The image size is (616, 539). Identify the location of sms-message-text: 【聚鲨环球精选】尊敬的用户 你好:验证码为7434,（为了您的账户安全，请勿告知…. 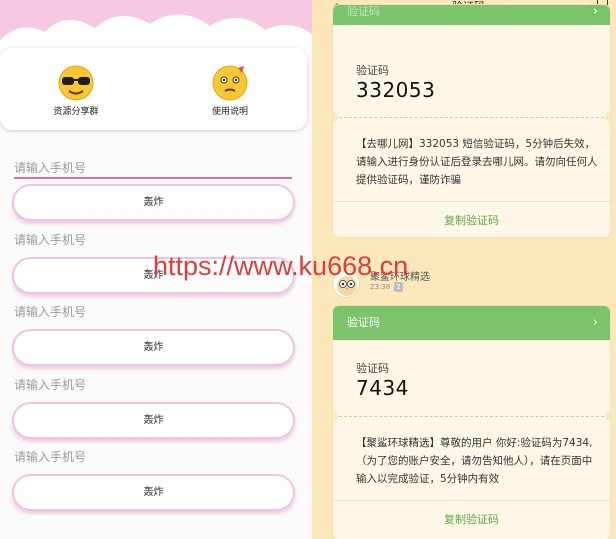
(474, 461).